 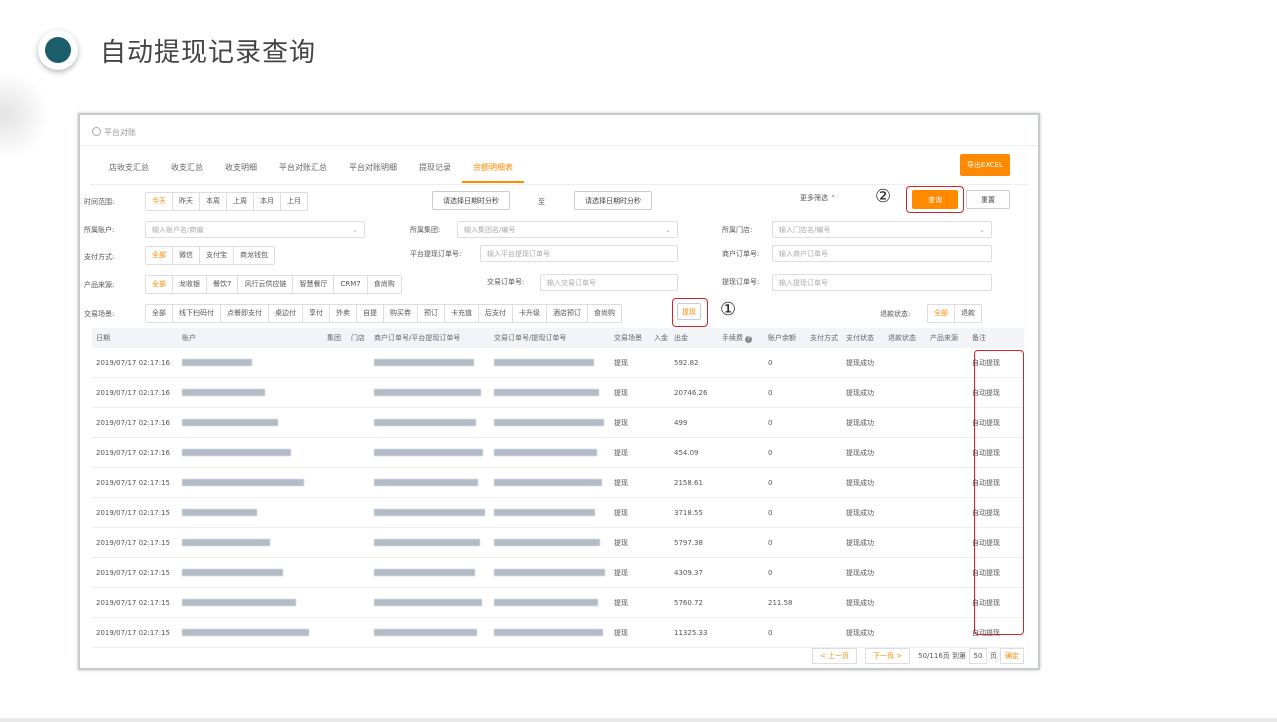 What do you see at coordinates (471, 200) in the screenshot?
I see `start-datetime-picker: 请选择日期时分秒` at bounding box center [471, 200].